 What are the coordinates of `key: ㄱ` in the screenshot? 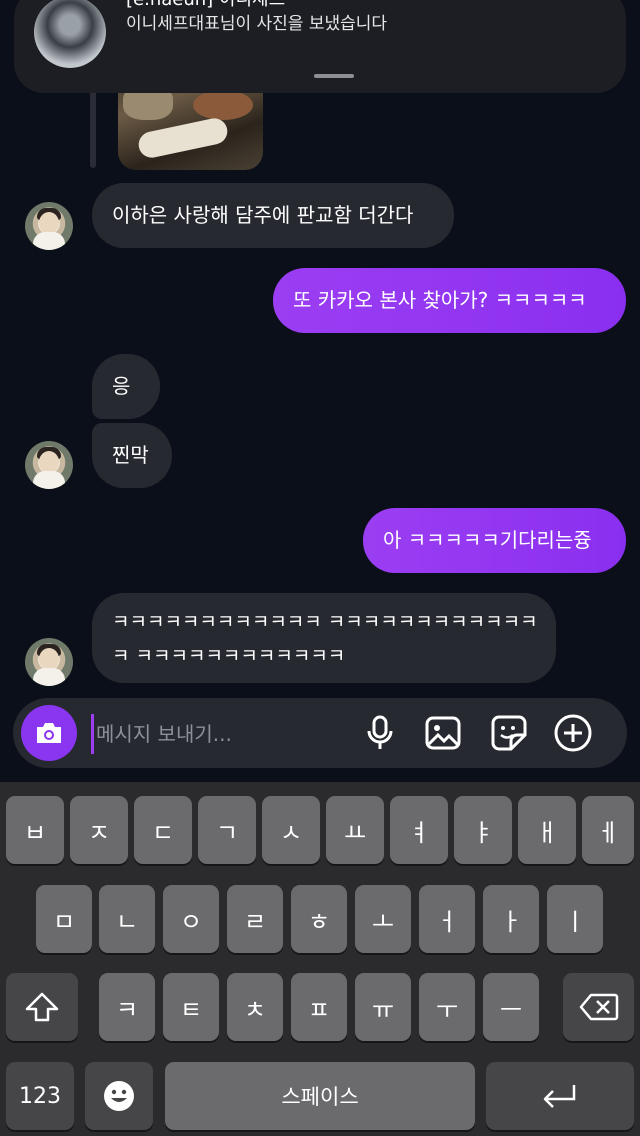 It's located at (227, 830).